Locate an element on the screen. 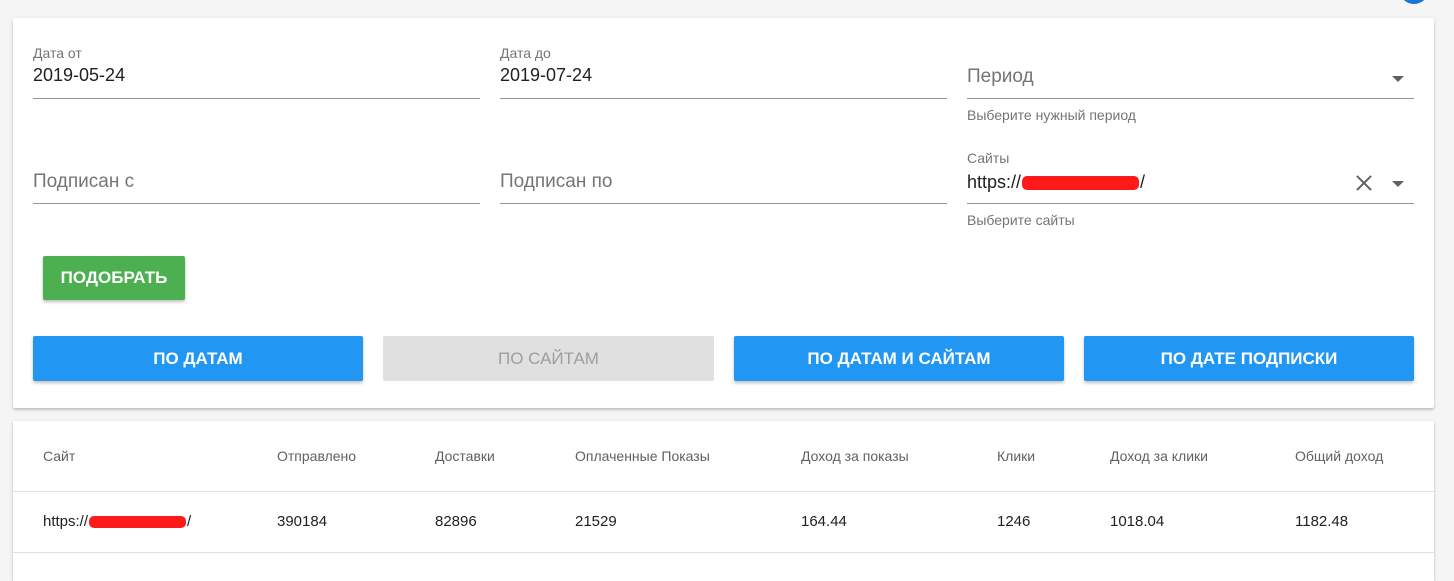 This screenshot has height=581, width=1454. column-header: Доход за клики is located at coordinates (1159, 456).